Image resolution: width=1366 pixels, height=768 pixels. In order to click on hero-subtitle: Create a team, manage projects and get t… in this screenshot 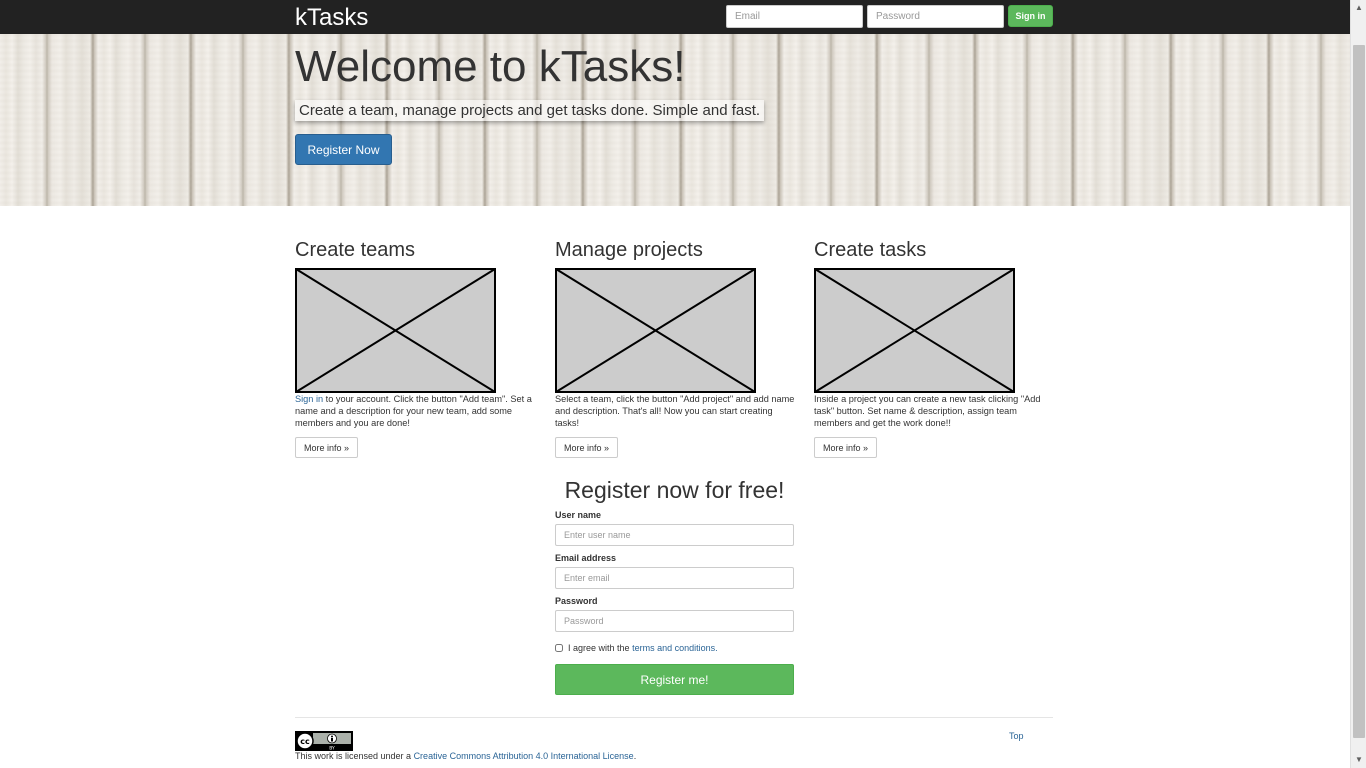, I will do `click(530, 110)`.